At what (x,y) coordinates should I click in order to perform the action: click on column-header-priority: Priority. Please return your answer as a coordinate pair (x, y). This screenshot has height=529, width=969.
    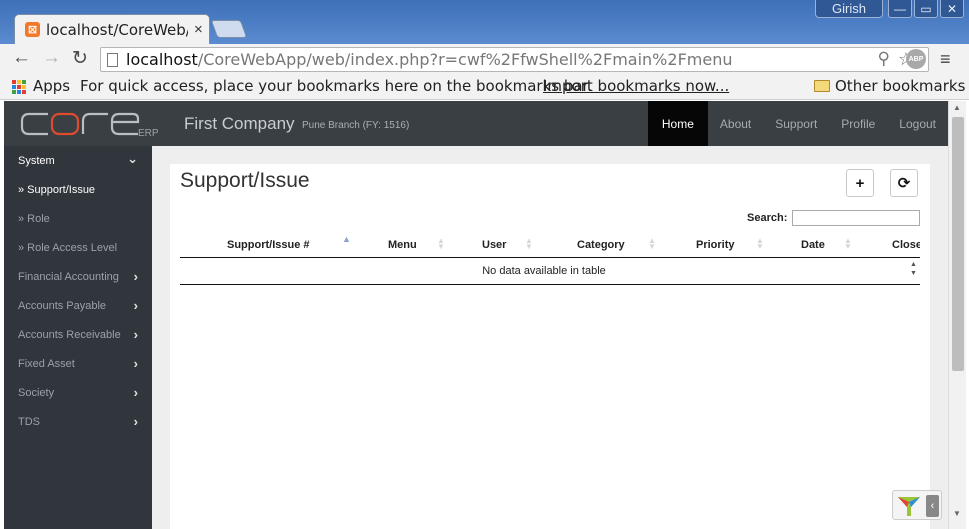
    Looking at the image, I should click on (715, 245).